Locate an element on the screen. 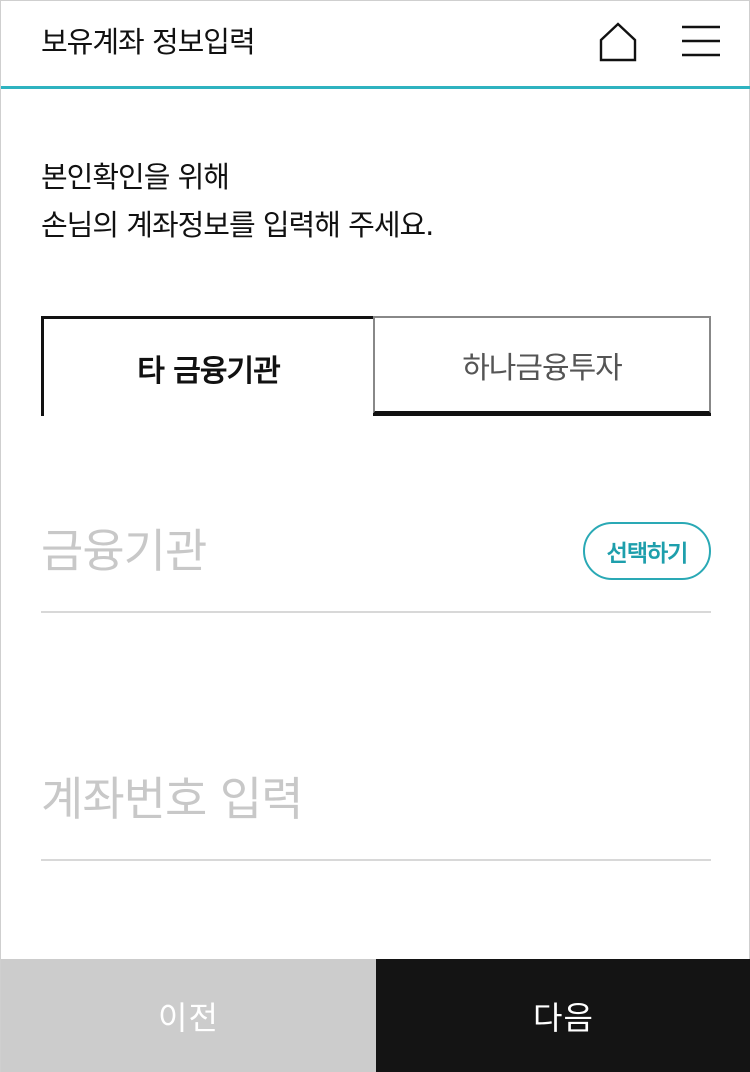 The width and height of the screenshot is (750, 1072). select-institution-button: 선택하기 is located at coordinates (647, 551).